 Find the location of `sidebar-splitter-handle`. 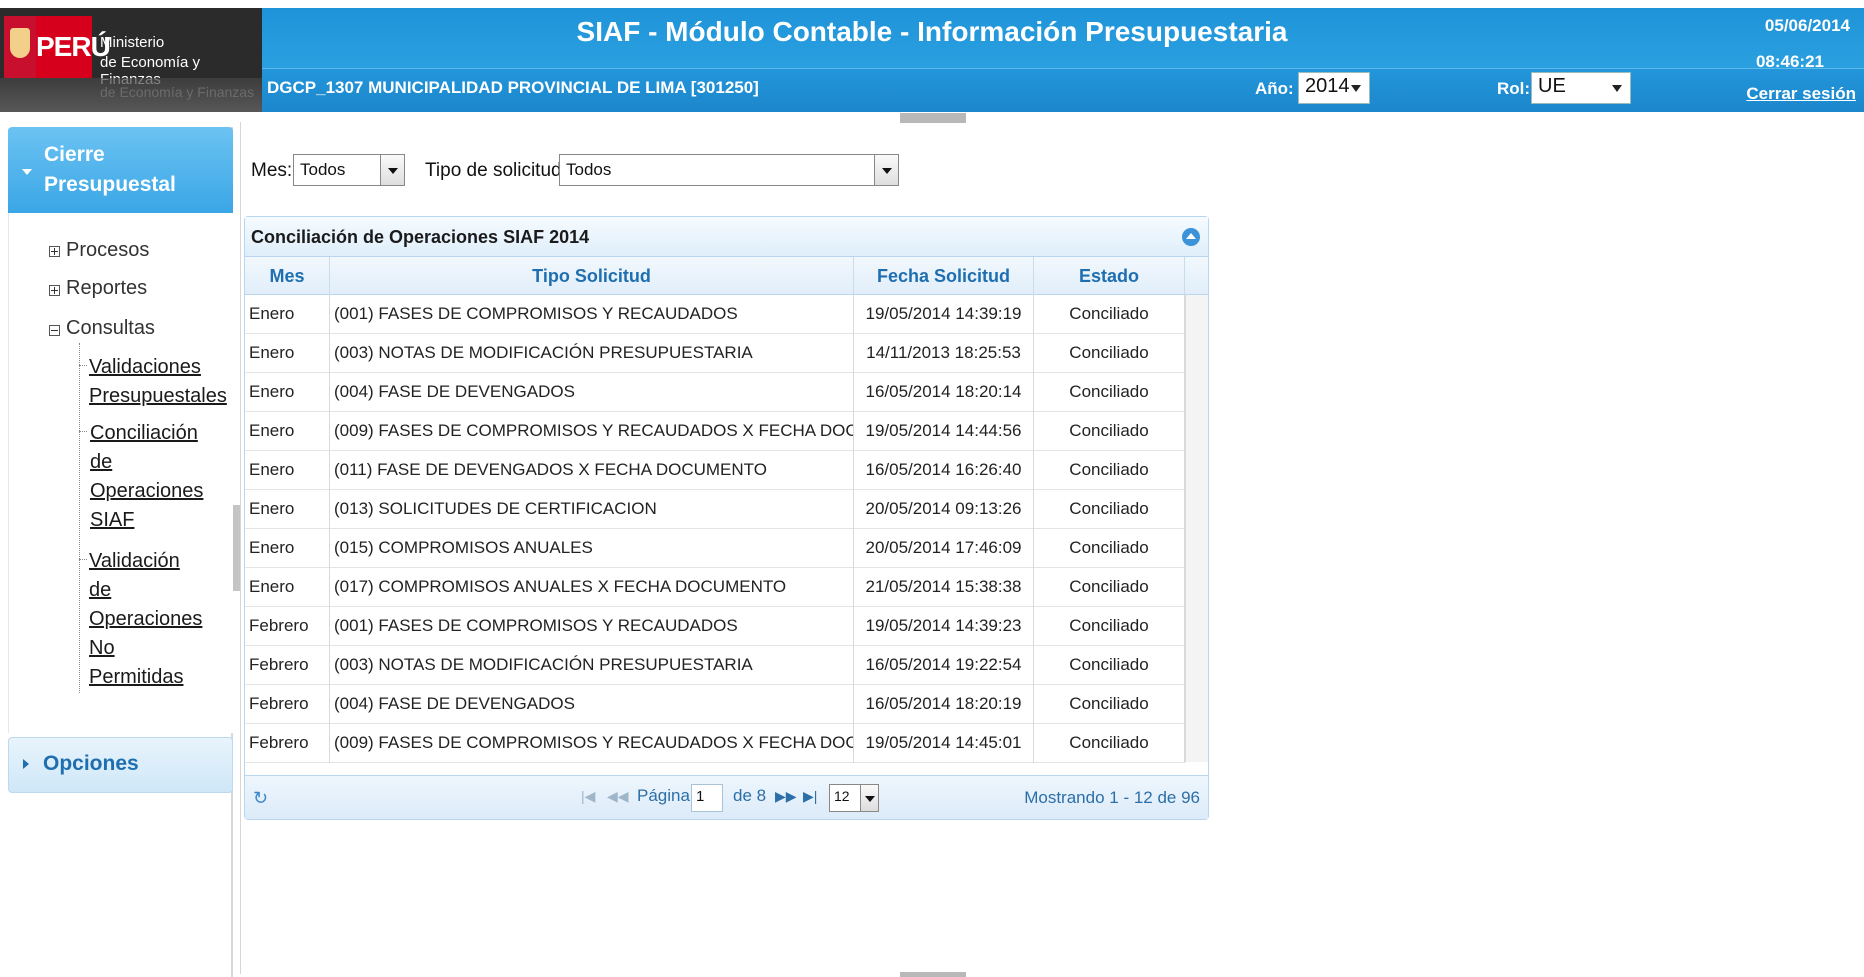

sidebar-splitter-handle is located at coordinates (236, 548).